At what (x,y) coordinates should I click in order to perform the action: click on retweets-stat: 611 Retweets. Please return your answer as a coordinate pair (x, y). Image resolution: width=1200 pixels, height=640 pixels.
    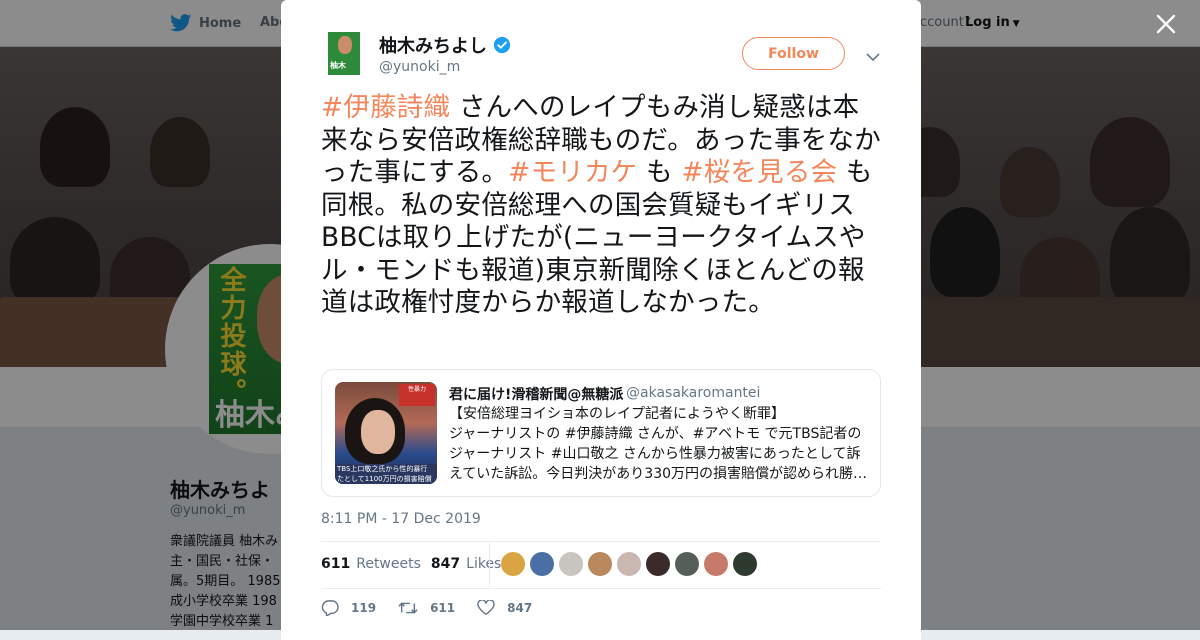
    Looking at the image, I should click on (371, 564).